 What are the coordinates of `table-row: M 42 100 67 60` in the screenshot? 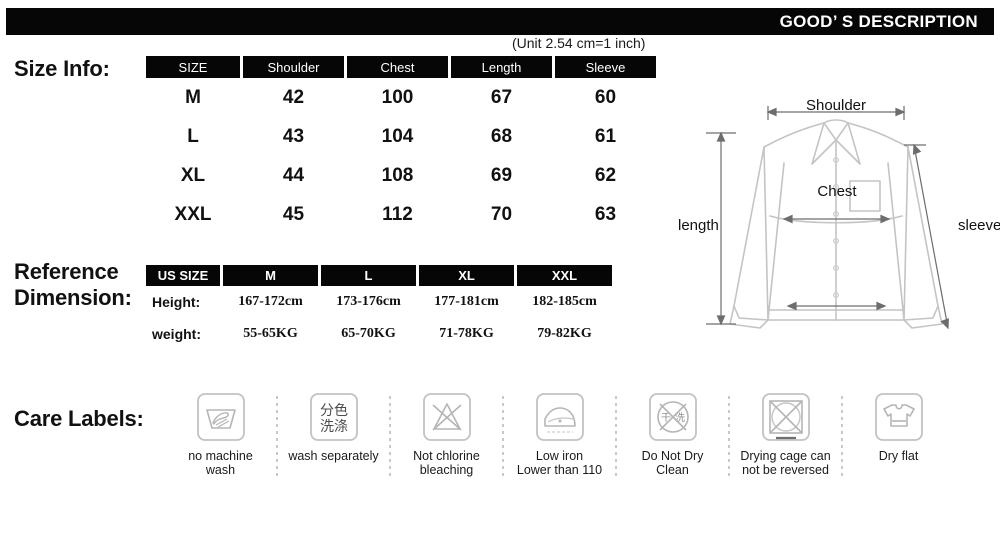 It's located at (410, 97).